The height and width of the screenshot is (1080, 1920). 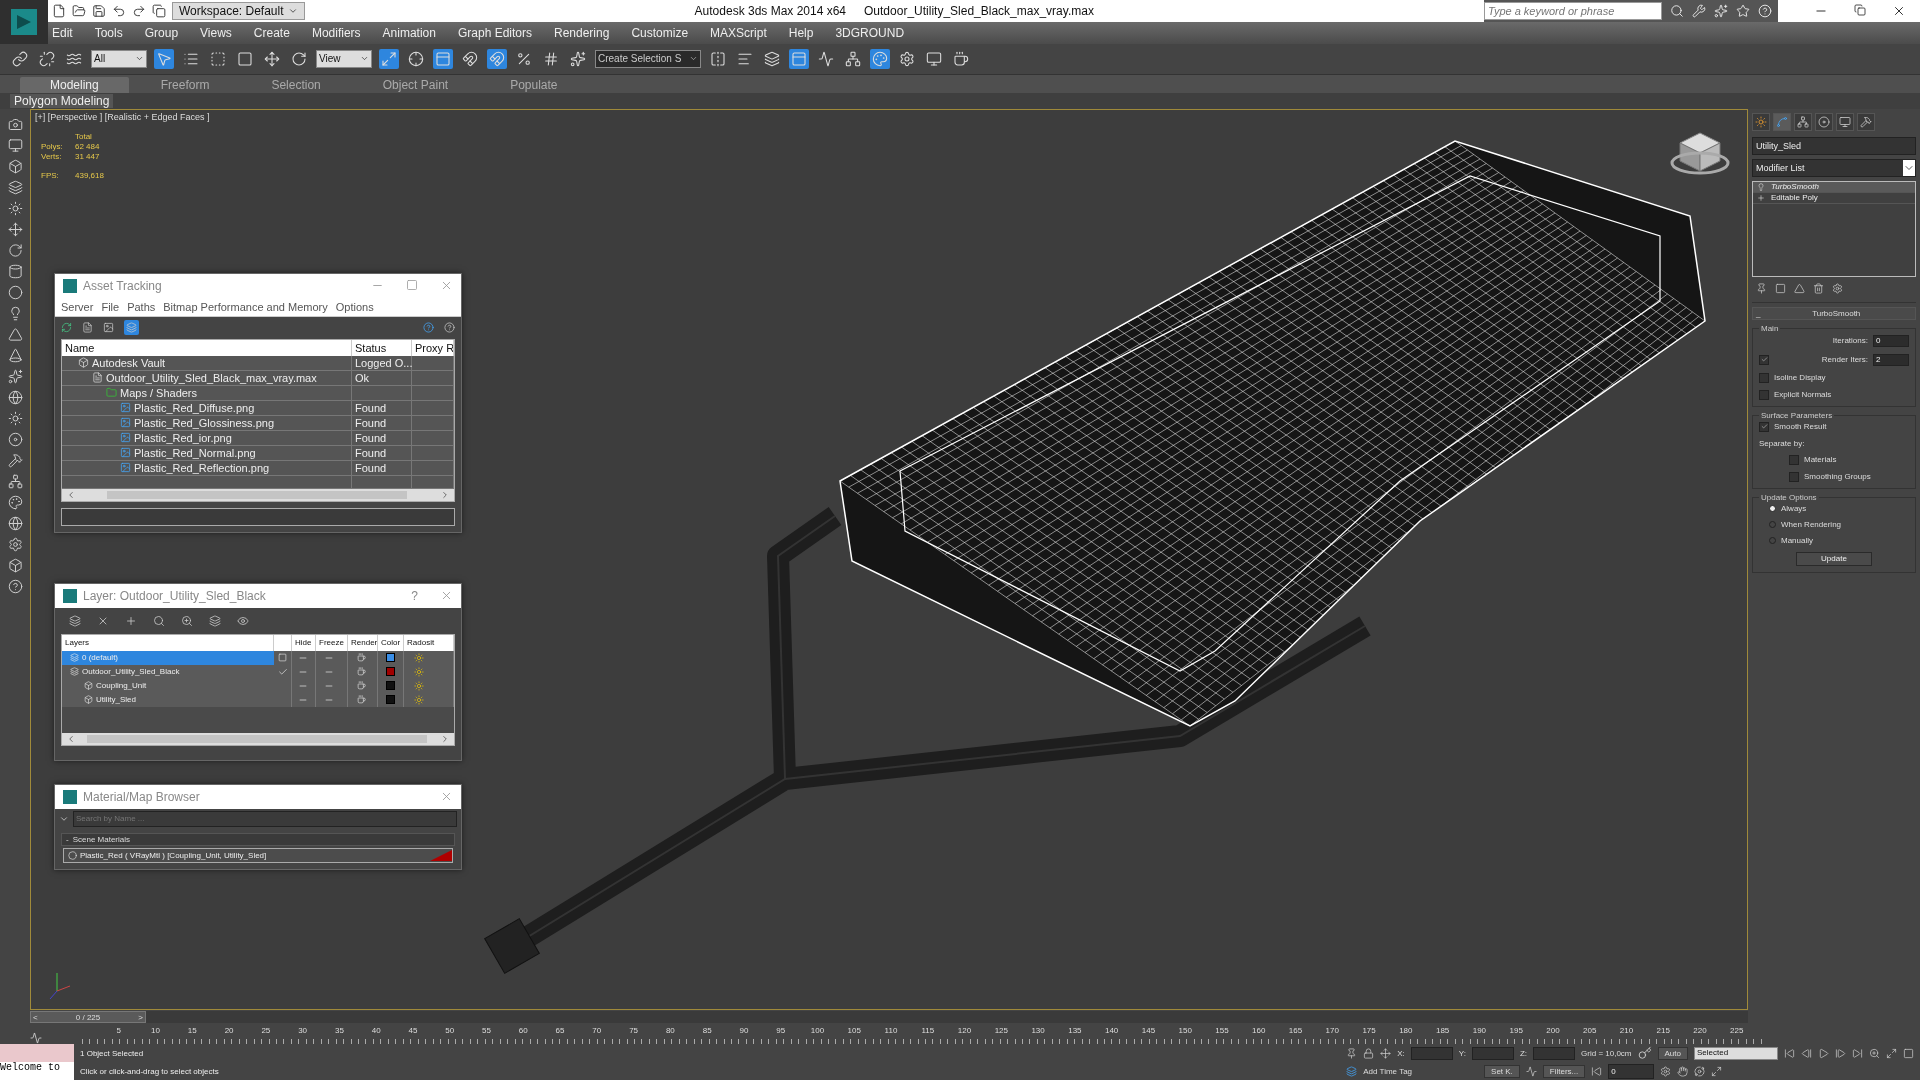 What do you see at coordinates (296, 84) in the screenshot?
I see `ribbon-tab: Selection` at bounding box center [296, 84].